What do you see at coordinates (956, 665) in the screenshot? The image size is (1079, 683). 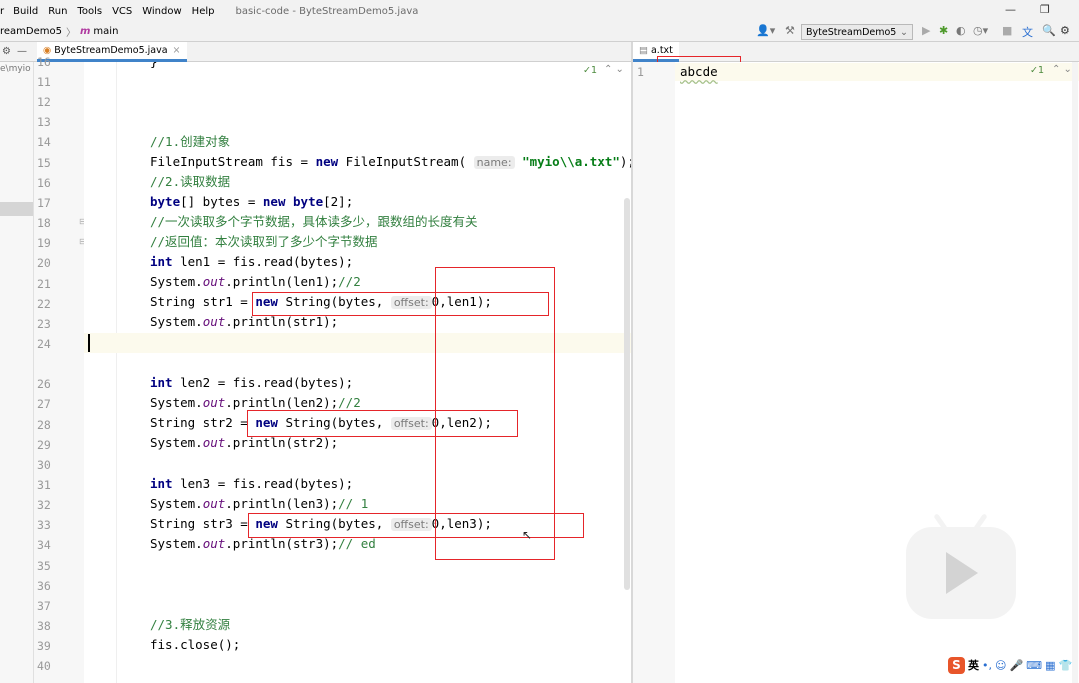 I see `sogou-logo-icon: S` at bounding box center [956, 665].